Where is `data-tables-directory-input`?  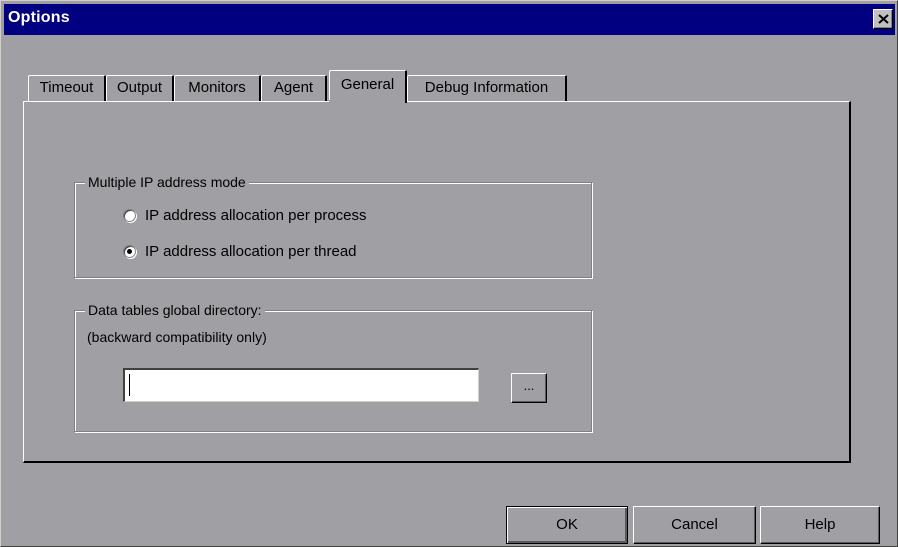
data-tables-directory-input is located at coordinates (301, 385).